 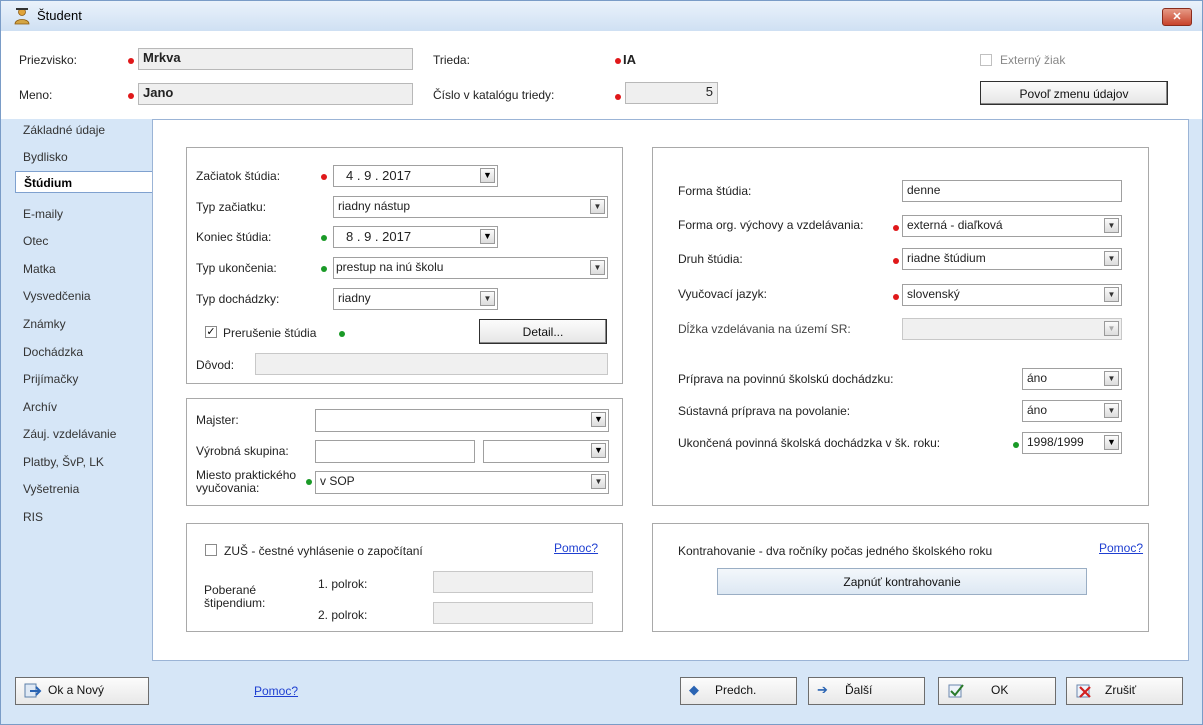 I want to click on dovod-field, so click(x=431, y=364).